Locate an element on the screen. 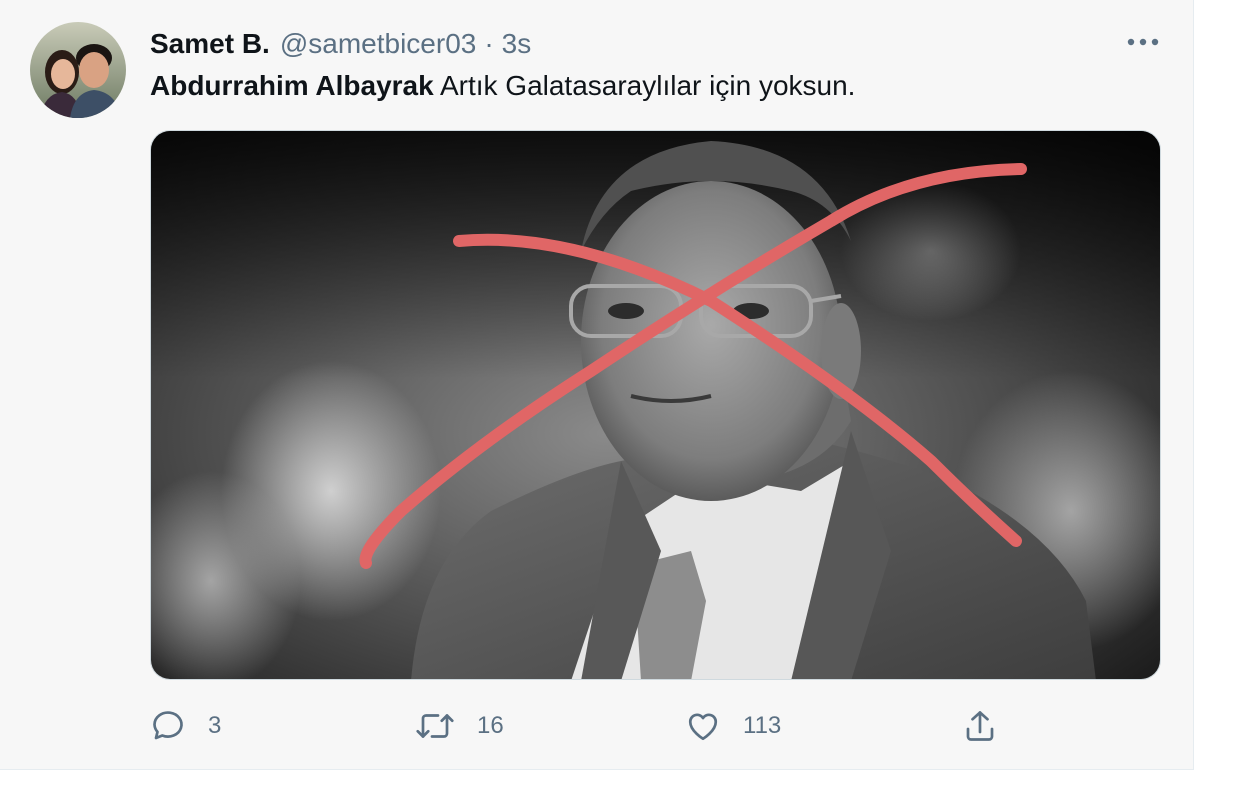 The width and height of the screenshot is (1246, 792). user-handle: @sametbicer03 is located at coordinates (378, 44).